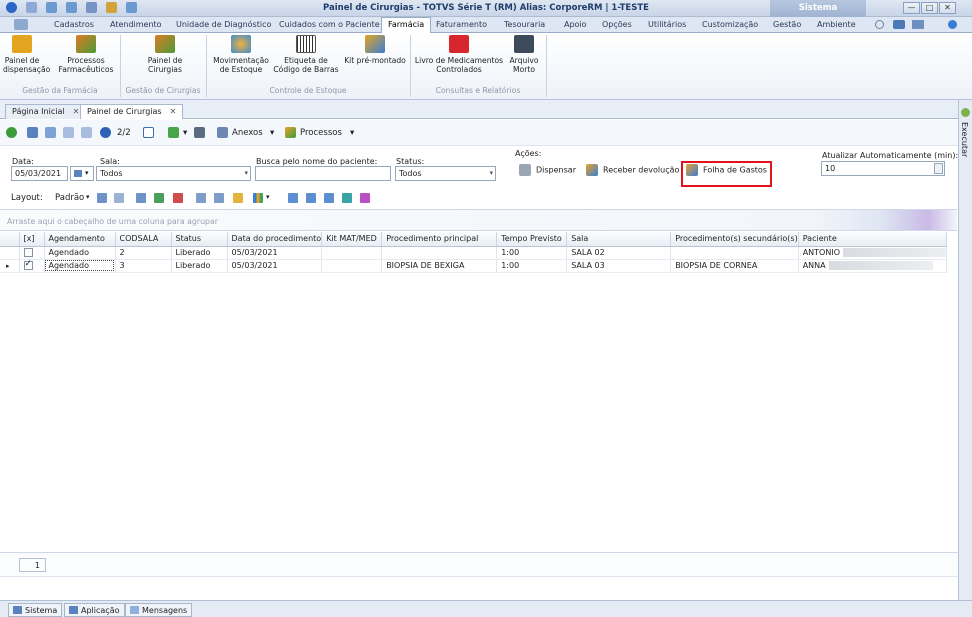 This screenshot has height=617, width=972. I want to click on executar-panel: Executar, so click(965, 350).